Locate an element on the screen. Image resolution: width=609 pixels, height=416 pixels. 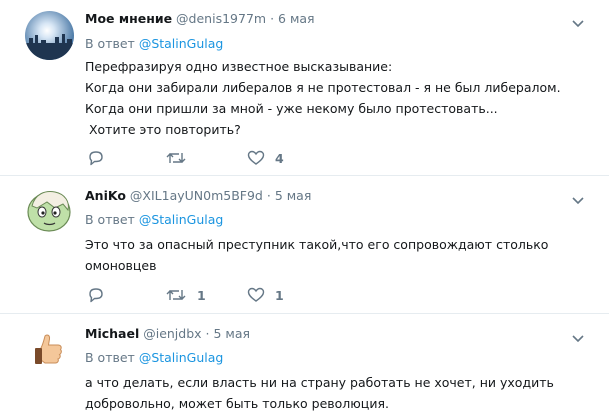
like-count: 1 is located at coordinates (279, 295).